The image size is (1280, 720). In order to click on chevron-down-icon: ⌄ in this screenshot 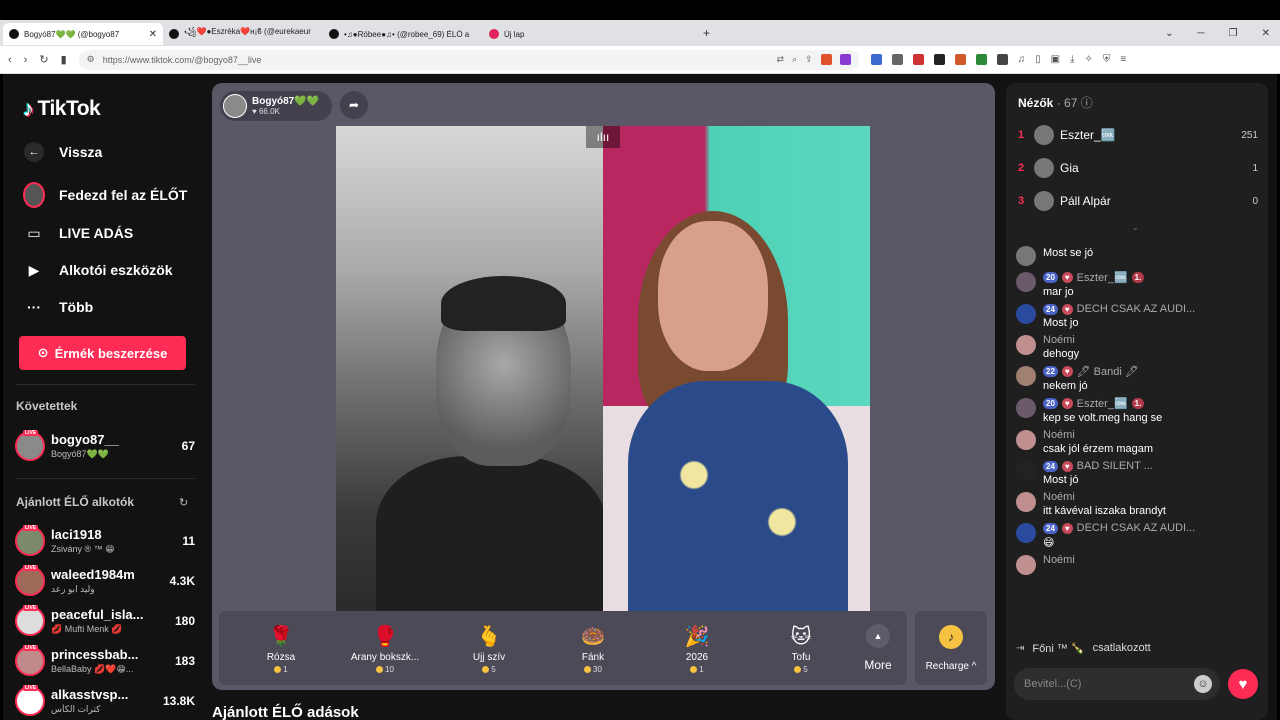, I will do `click(1135, 227)`.